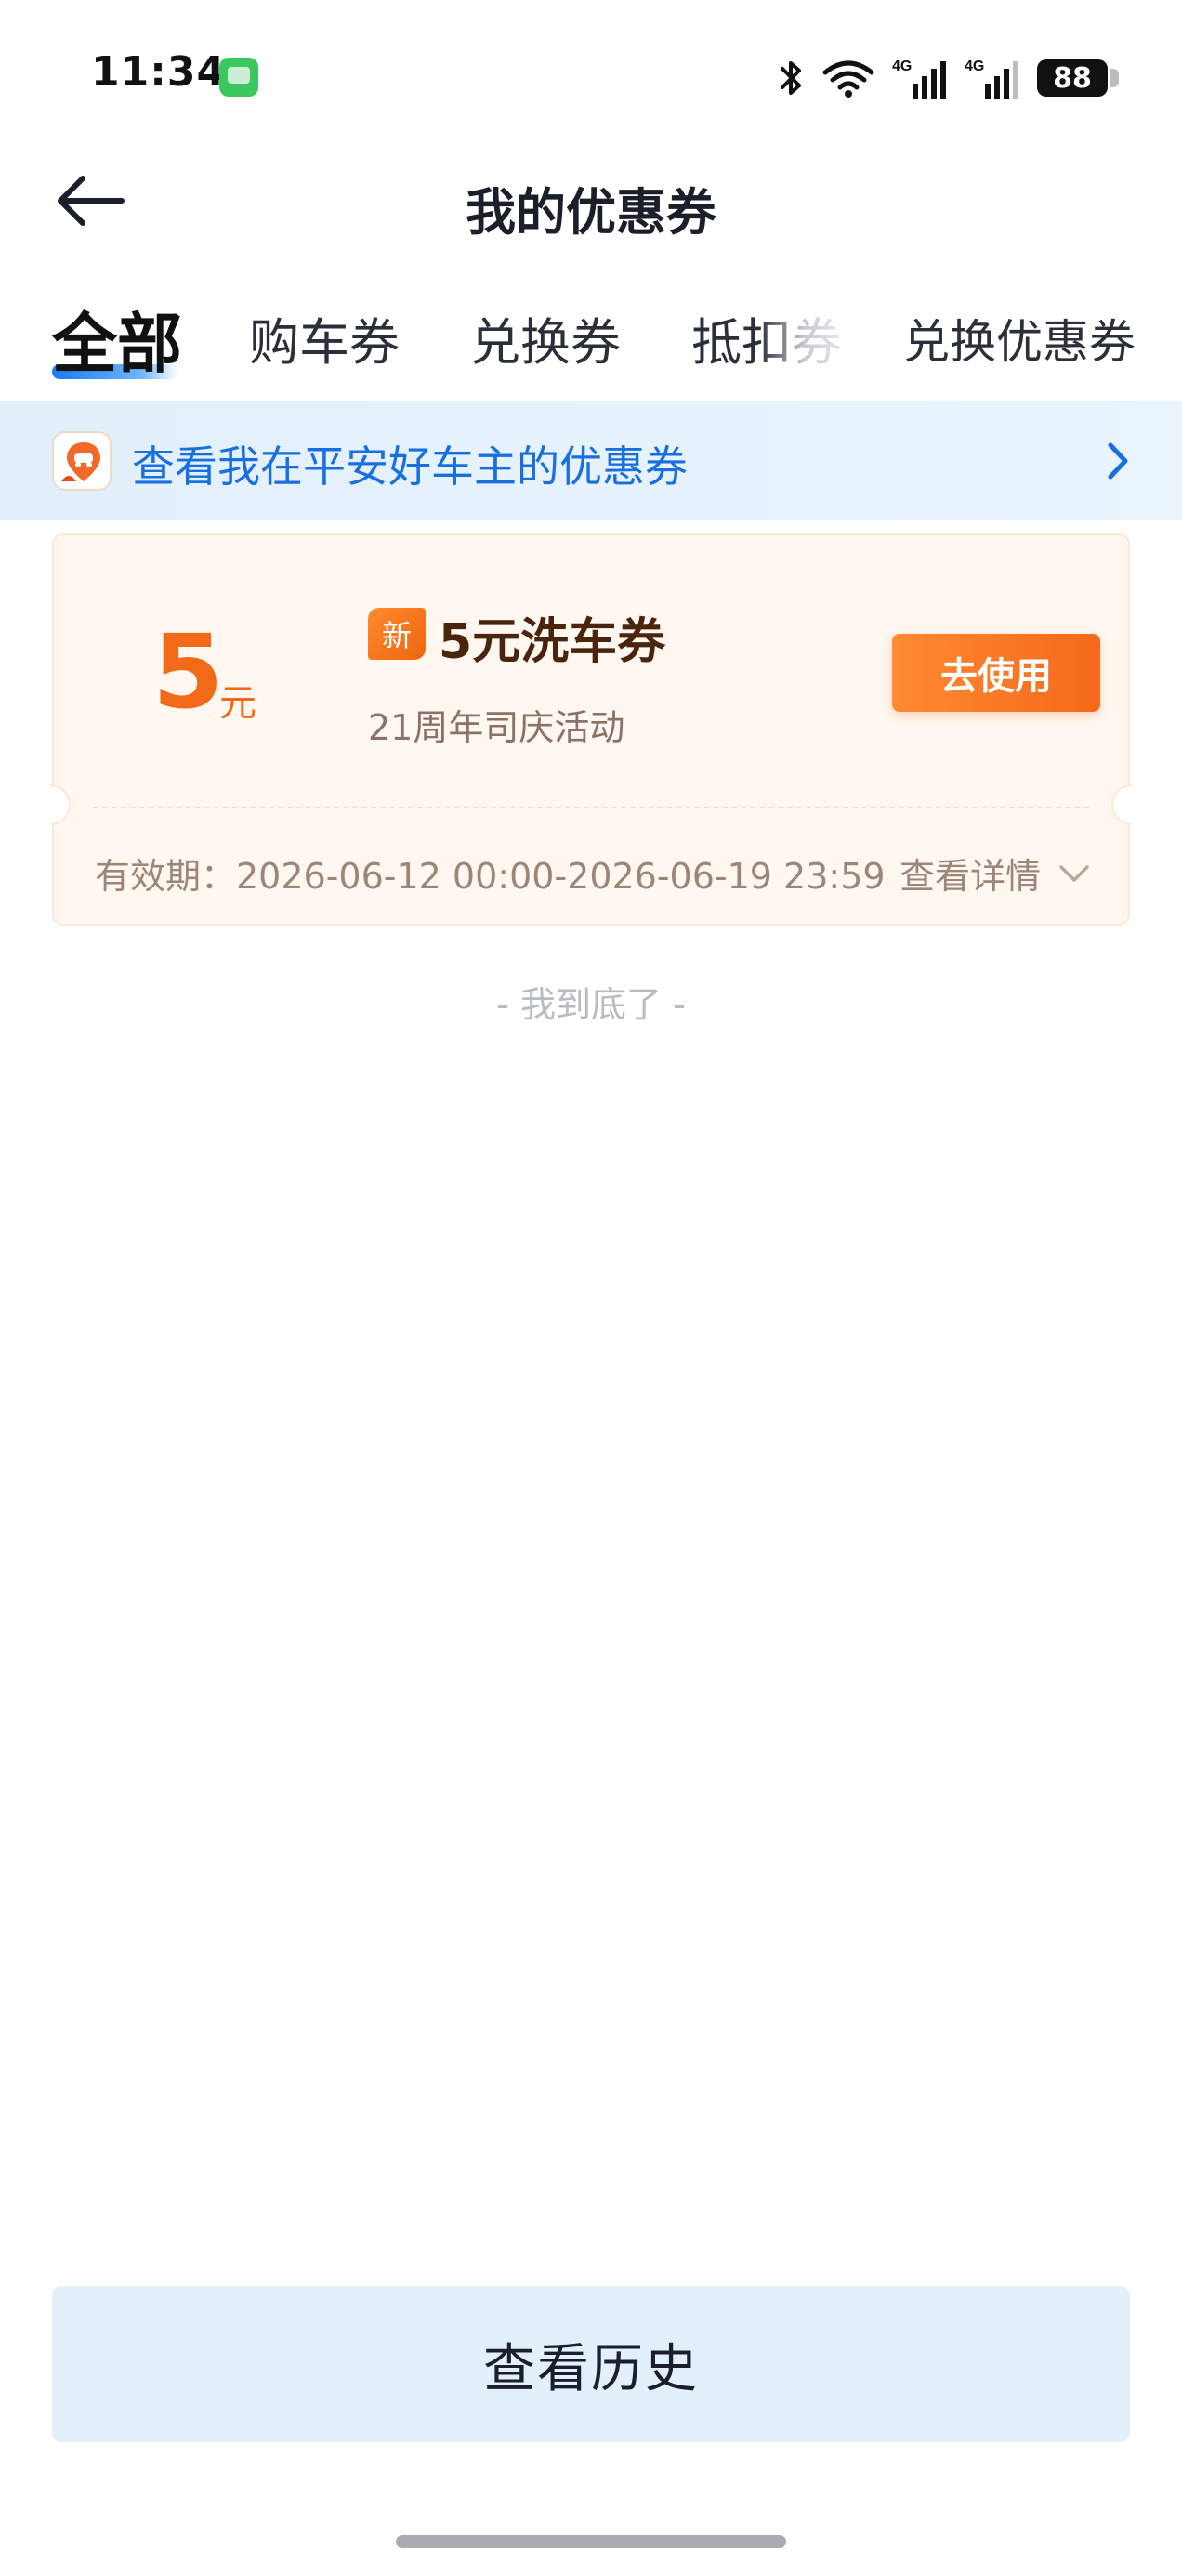 The image size is (1182, 2576). What do you see at coordinates (82, 461) in the screenshot?
I see `pingan-car-owner-logo` at bounding box center [82, 461].